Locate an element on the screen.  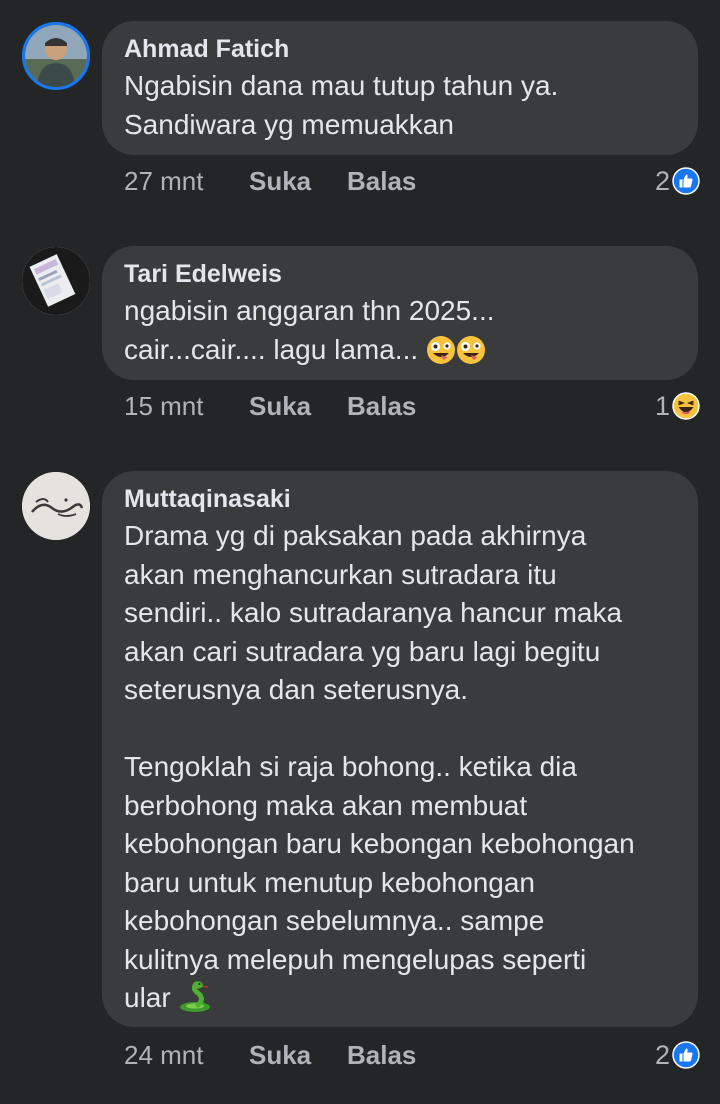
comment-actions: 27 mnt Suka Balas 2 is located at coordinates (412, 181).